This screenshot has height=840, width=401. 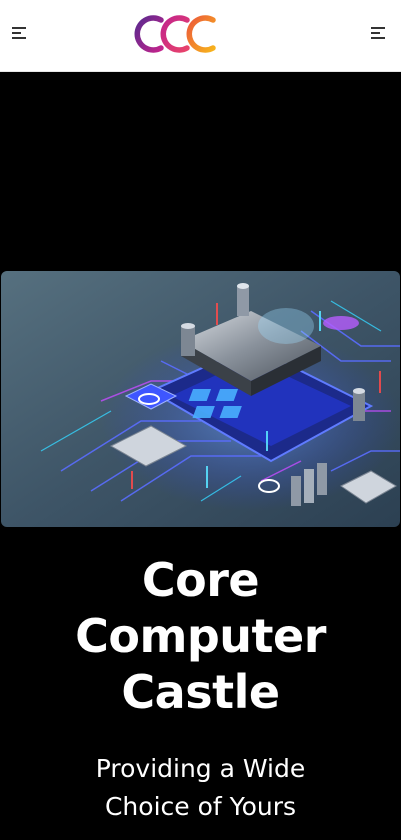 I want to click on left-menu-button, so click(x=21, y=33).